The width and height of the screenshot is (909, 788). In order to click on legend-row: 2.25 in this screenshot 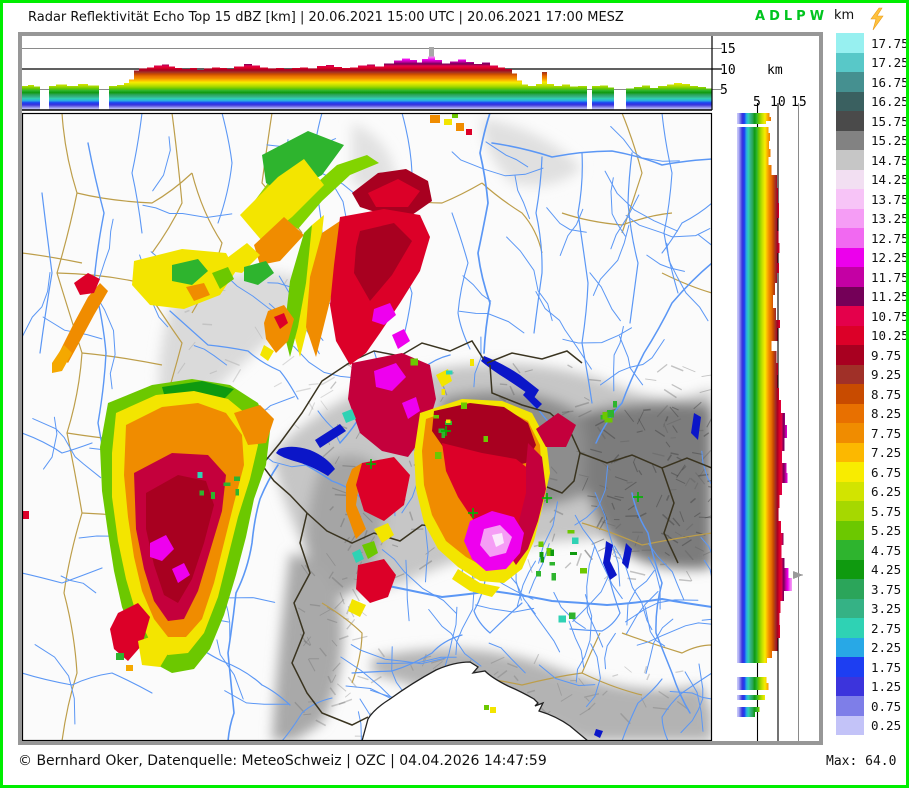, I will do `click(871, 647)`.